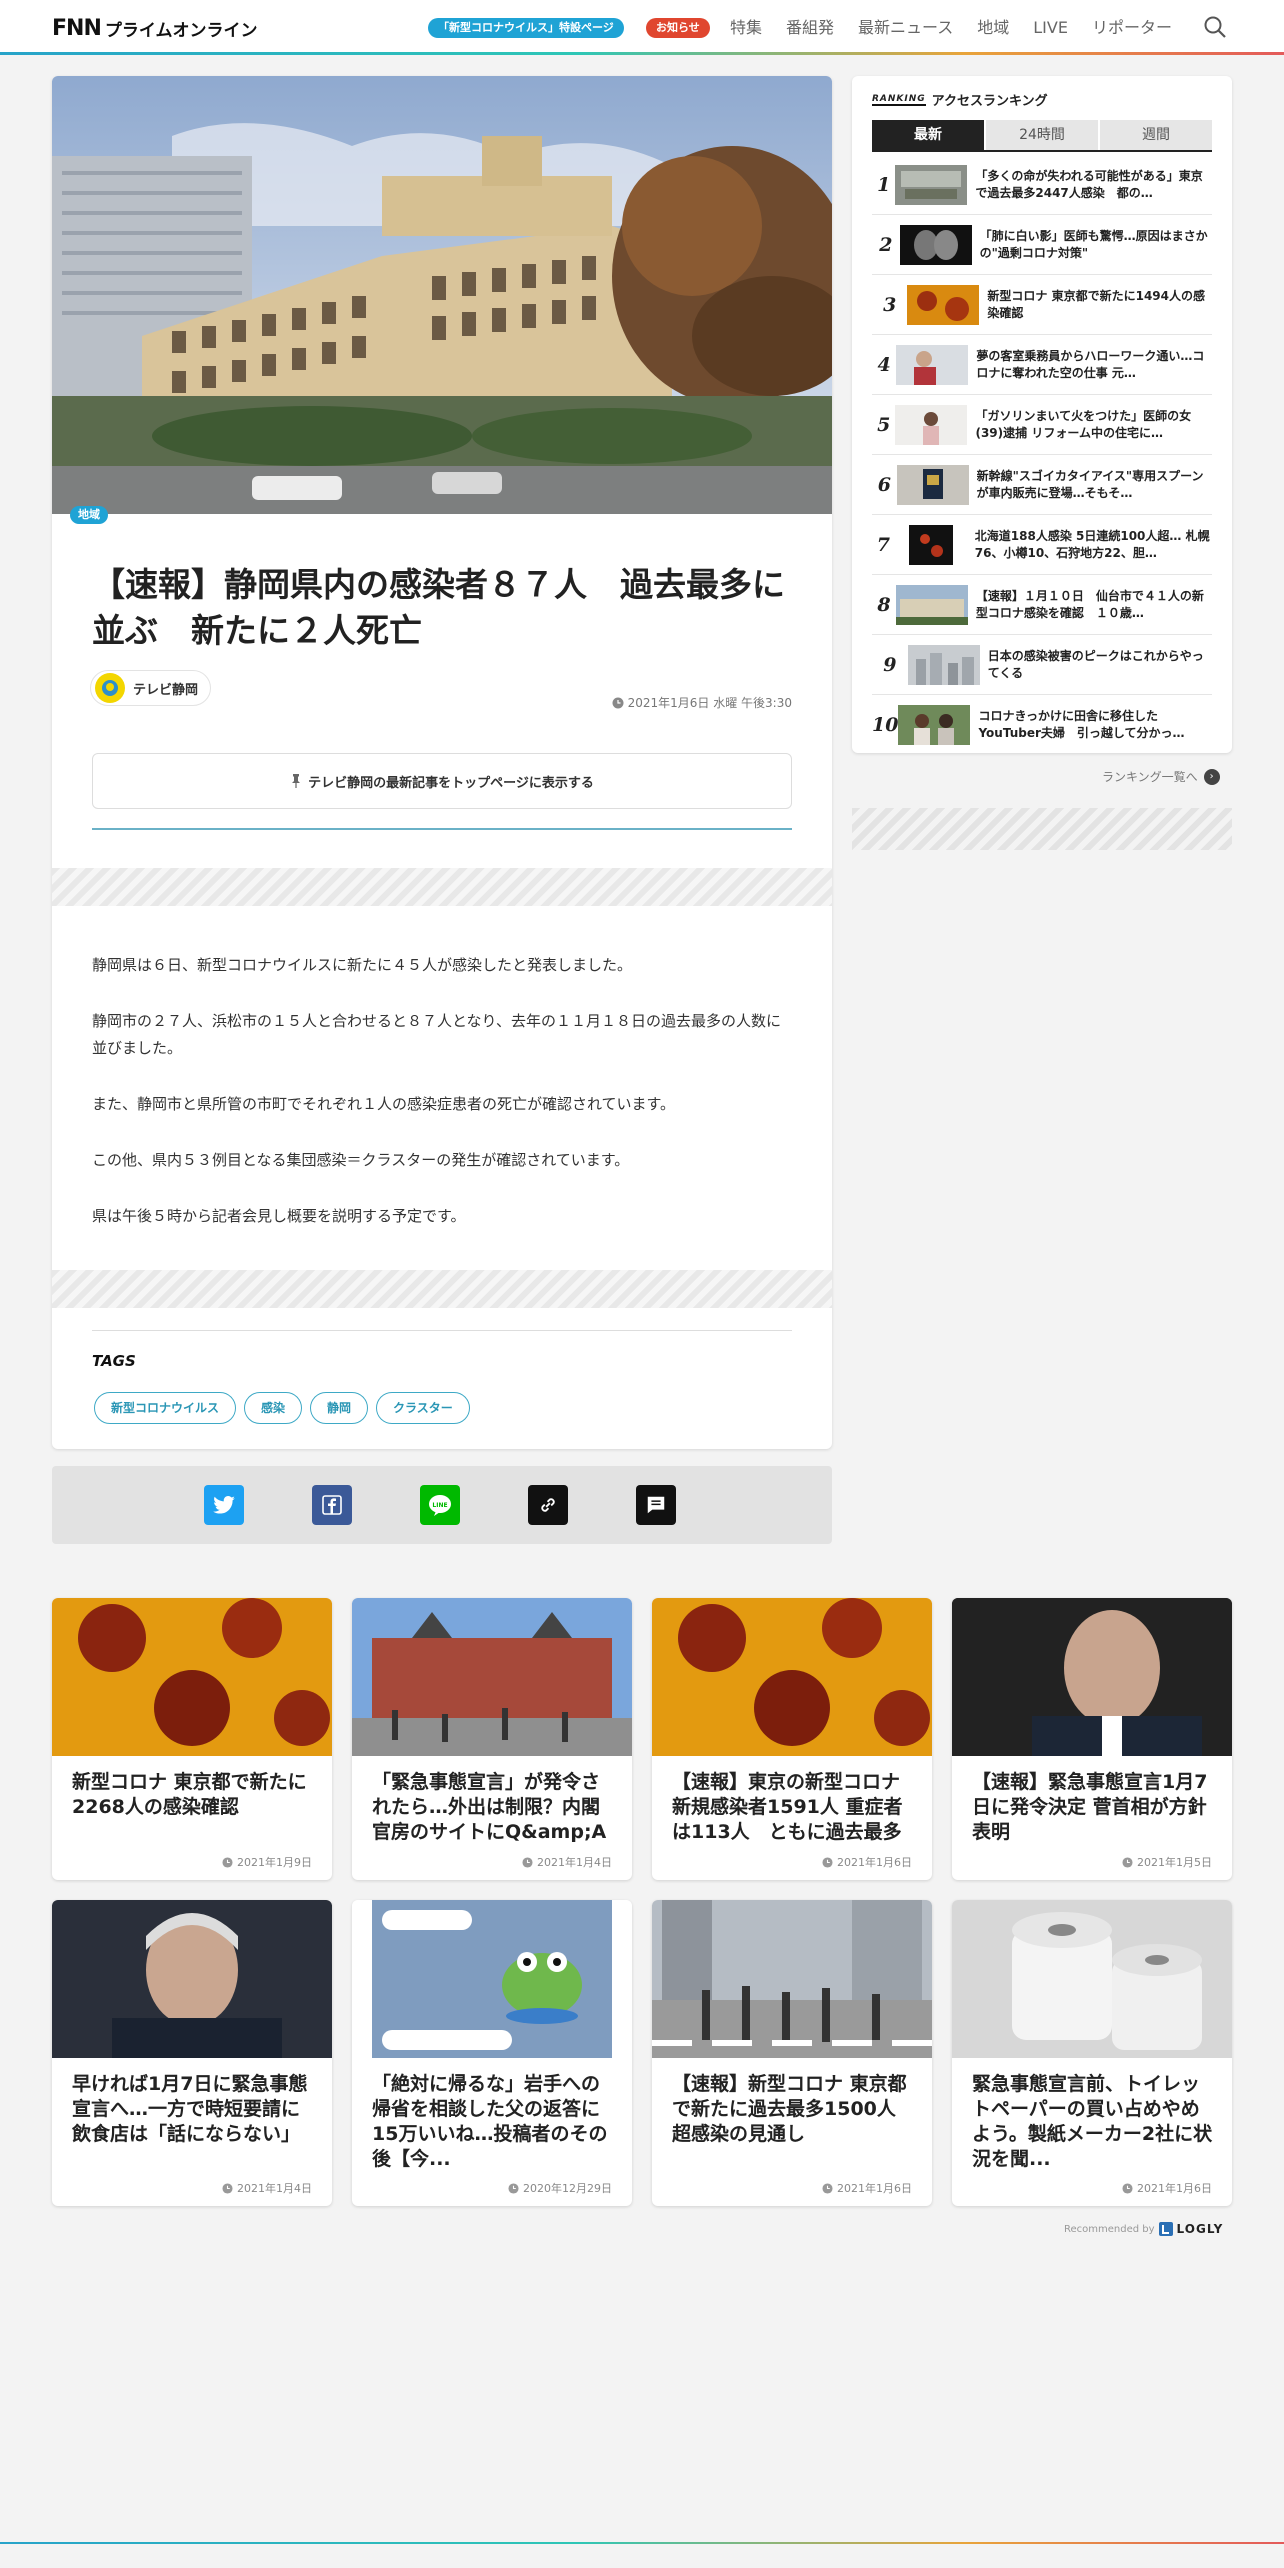 The image size is (1284, 2568). What do you see at coordinates (1042, 305) in the screenshot?
I see `ranking-item: 3 新型コロナ 東京都で新たに1494人の感染確認` at bounding box center [1042, 305].